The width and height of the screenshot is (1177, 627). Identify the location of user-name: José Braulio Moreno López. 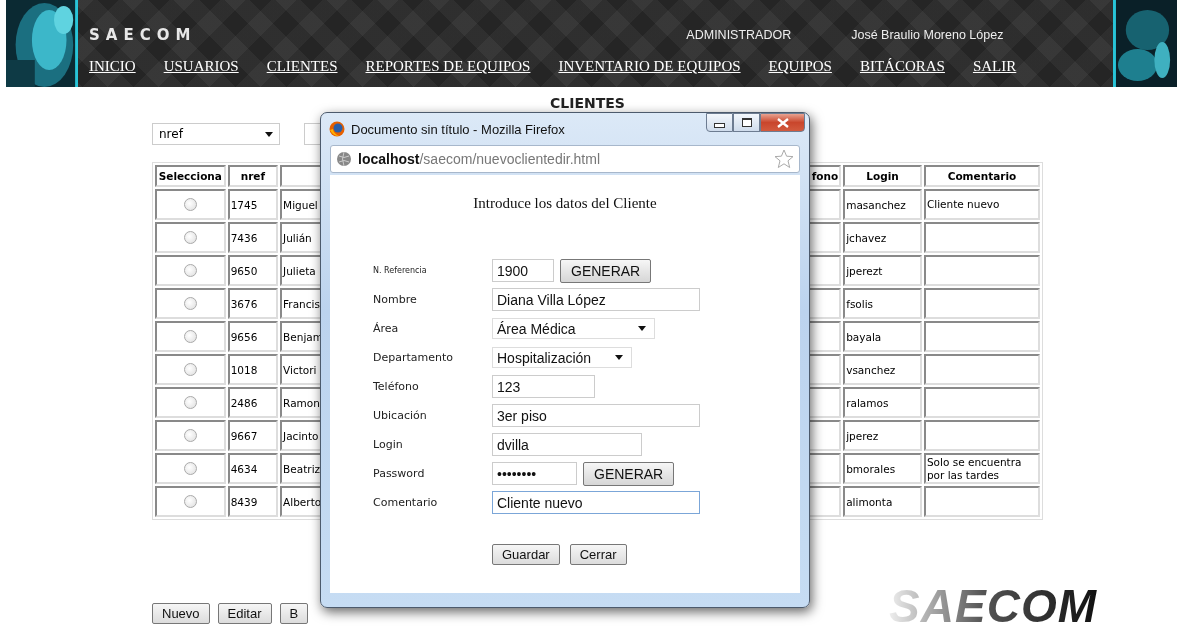
(927, 35).